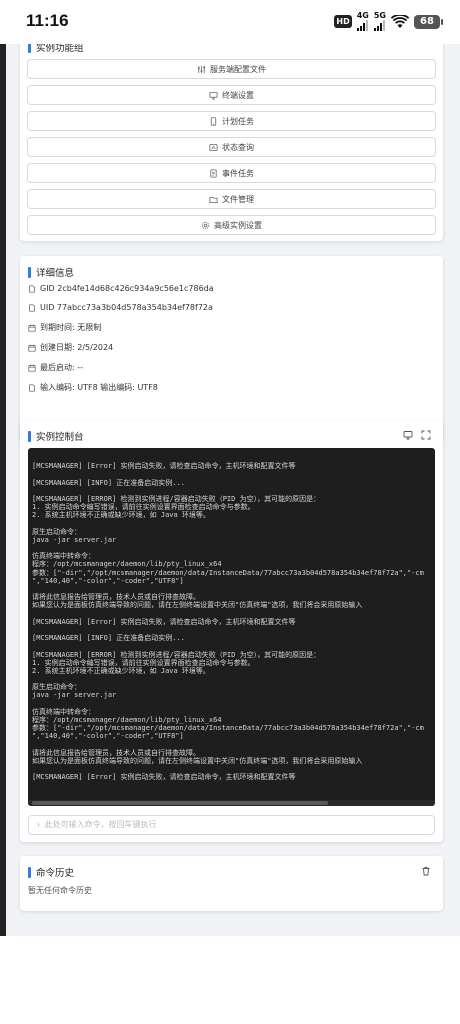 This screenshot has height=1024, width=460. Describe the element at coordinates (63, 711) in the screenshot. I see `console-line: 仿真终端中转命令：` at that location.